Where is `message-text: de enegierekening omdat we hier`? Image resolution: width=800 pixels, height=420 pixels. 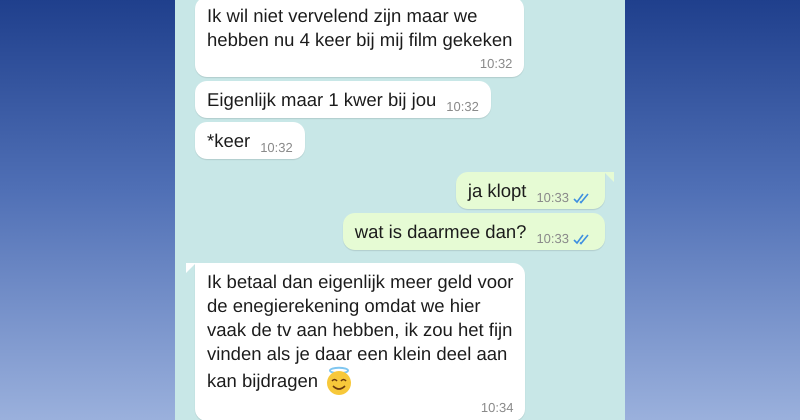
message-text: de enegierekening omdat we hier is located at coordinates (344, 306).